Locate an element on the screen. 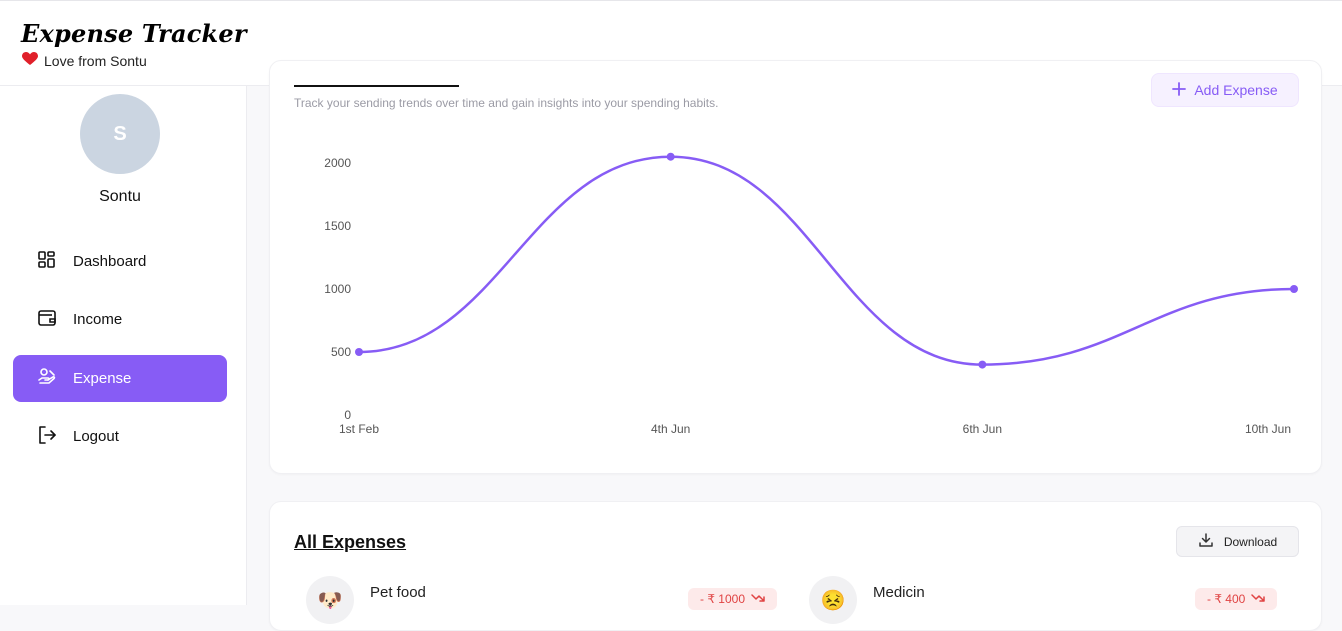  x-tick-label: 10th Jun is located at coordinates (1268, 429).